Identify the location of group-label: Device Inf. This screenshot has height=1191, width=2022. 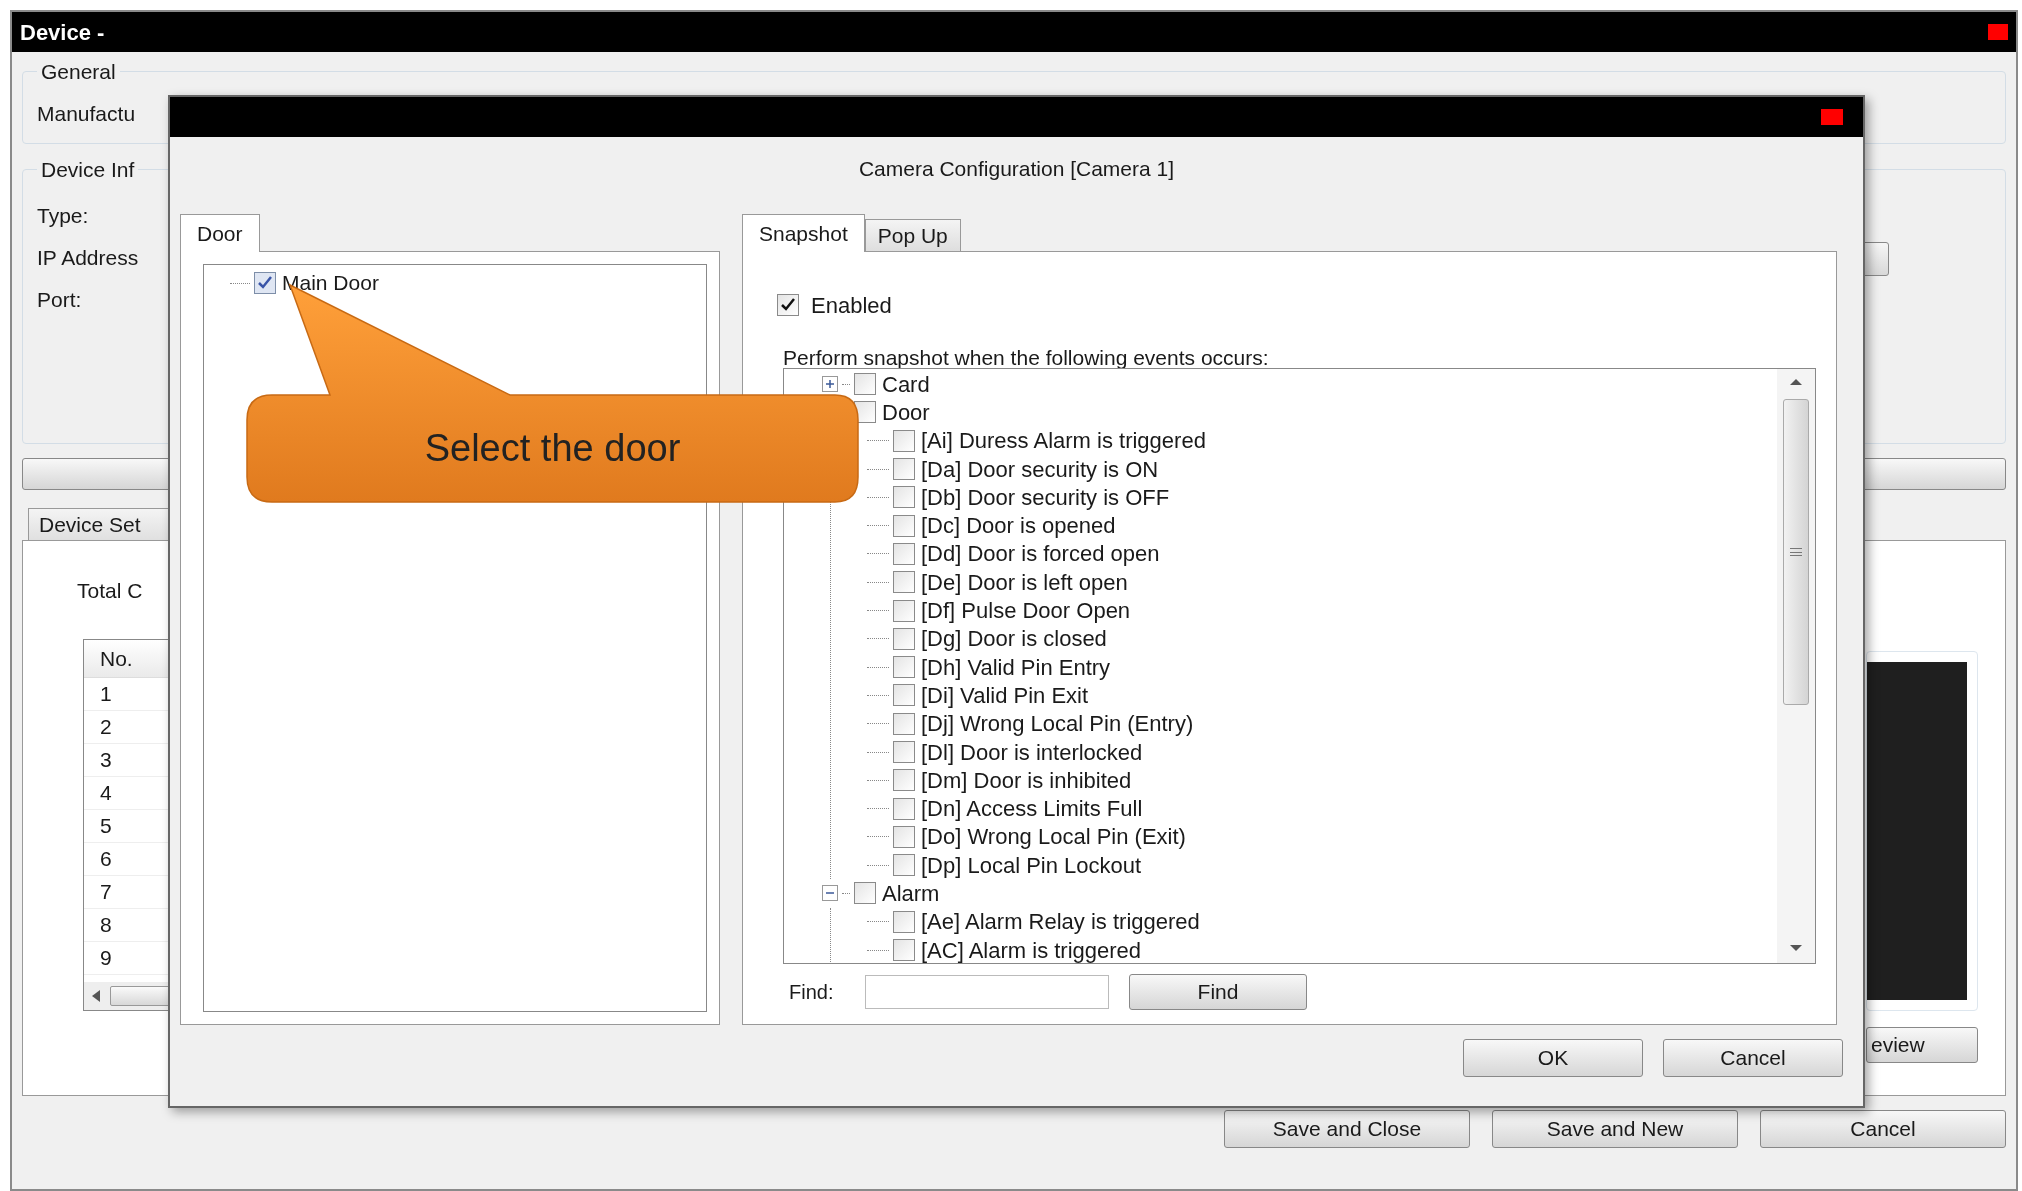
(88, 170).